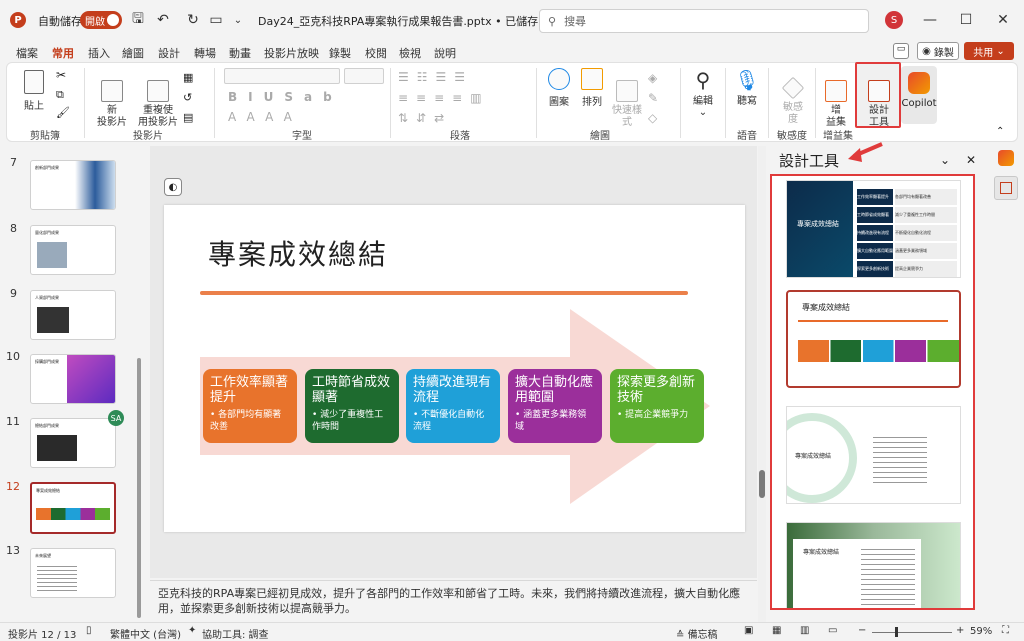 This screenshot has height=641, width=1024. What do you see at coordinates (116, 418) in the screenshot?
I see `comment-badge: SA` at bounding box center [116, 418].